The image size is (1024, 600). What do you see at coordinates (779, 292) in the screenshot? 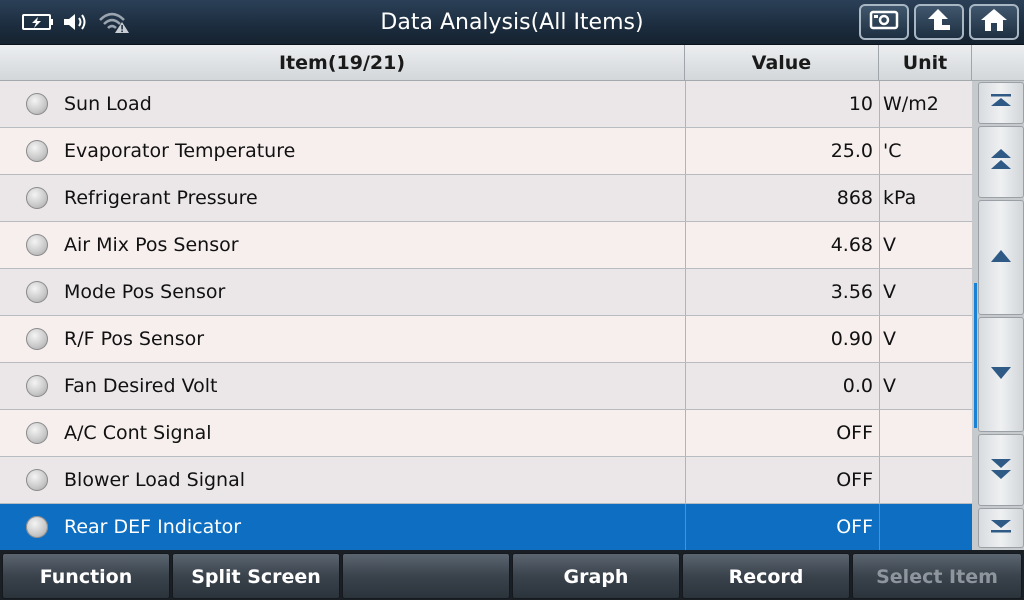
I see `row-value: 3.56` at bounding box center [779, 292].